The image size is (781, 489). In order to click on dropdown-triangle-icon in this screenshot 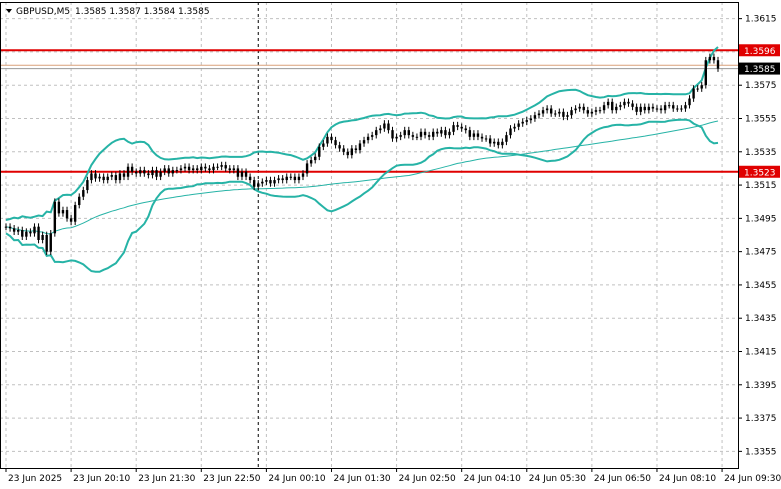, I will do `click(9, 11)`.